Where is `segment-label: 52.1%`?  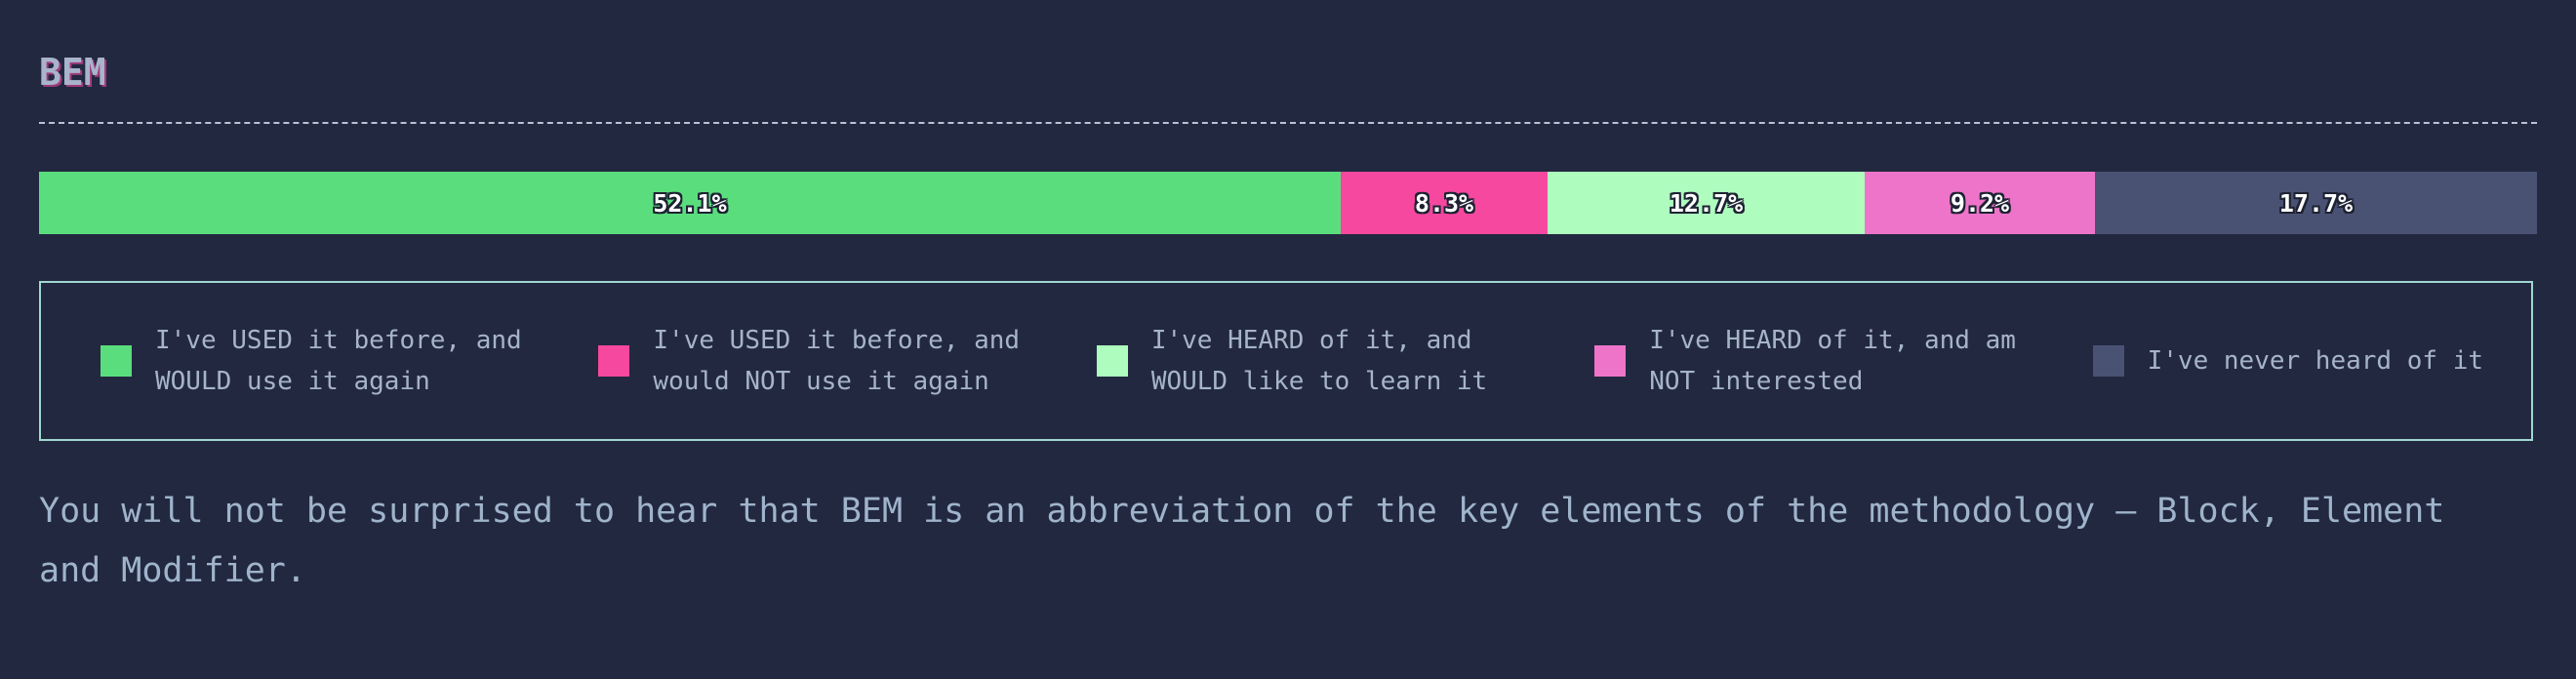
segment-label: 52.1% is located at coordinates (690, 203).